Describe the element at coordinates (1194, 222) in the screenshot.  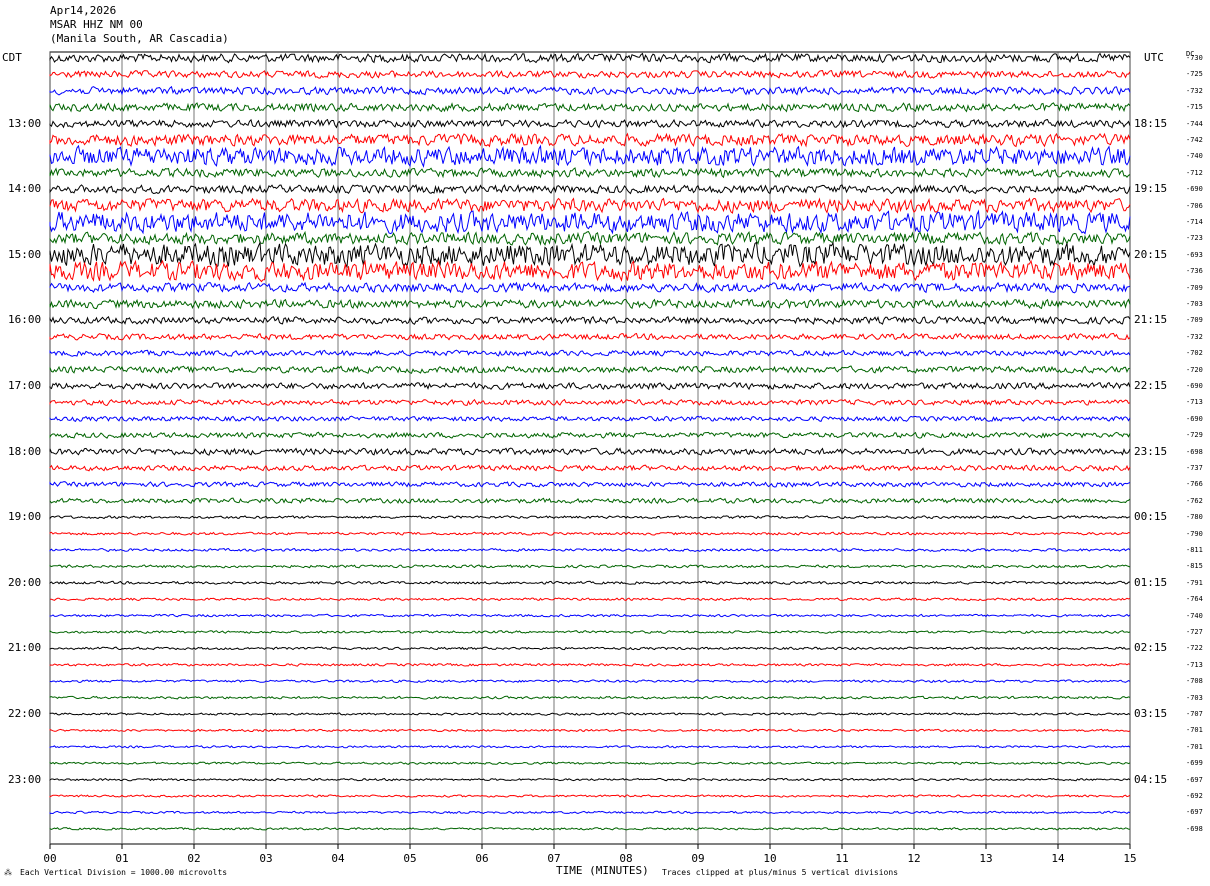
I see `dc-offset-label: -714` at that location.